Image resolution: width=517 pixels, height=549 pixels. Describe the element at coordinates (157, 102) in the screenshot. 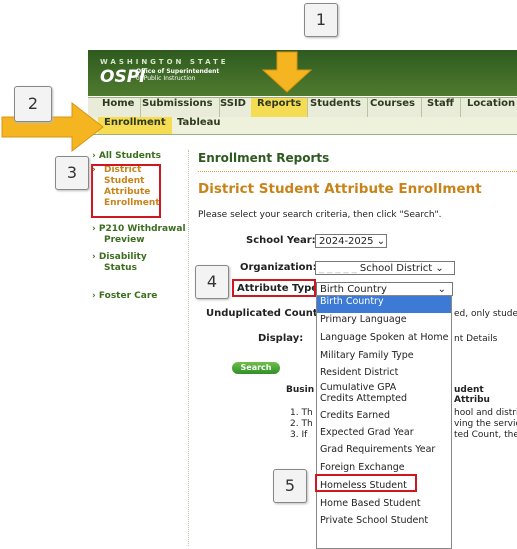

I see `annotation-arrows` at that location.